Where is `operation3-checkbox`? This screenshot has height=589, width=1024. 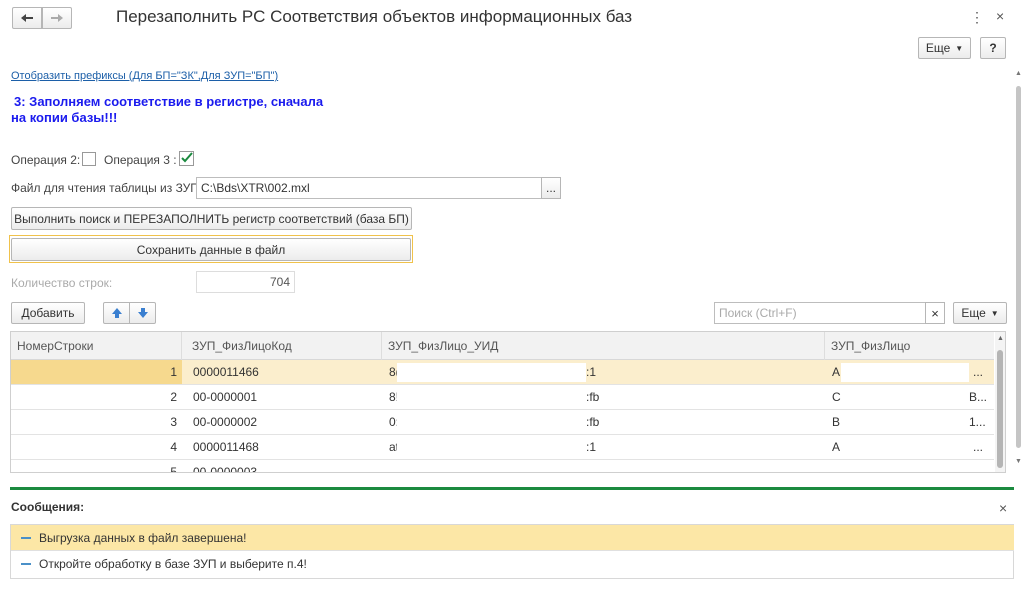
operation3-checkbox is located at coordinates (186, 158).